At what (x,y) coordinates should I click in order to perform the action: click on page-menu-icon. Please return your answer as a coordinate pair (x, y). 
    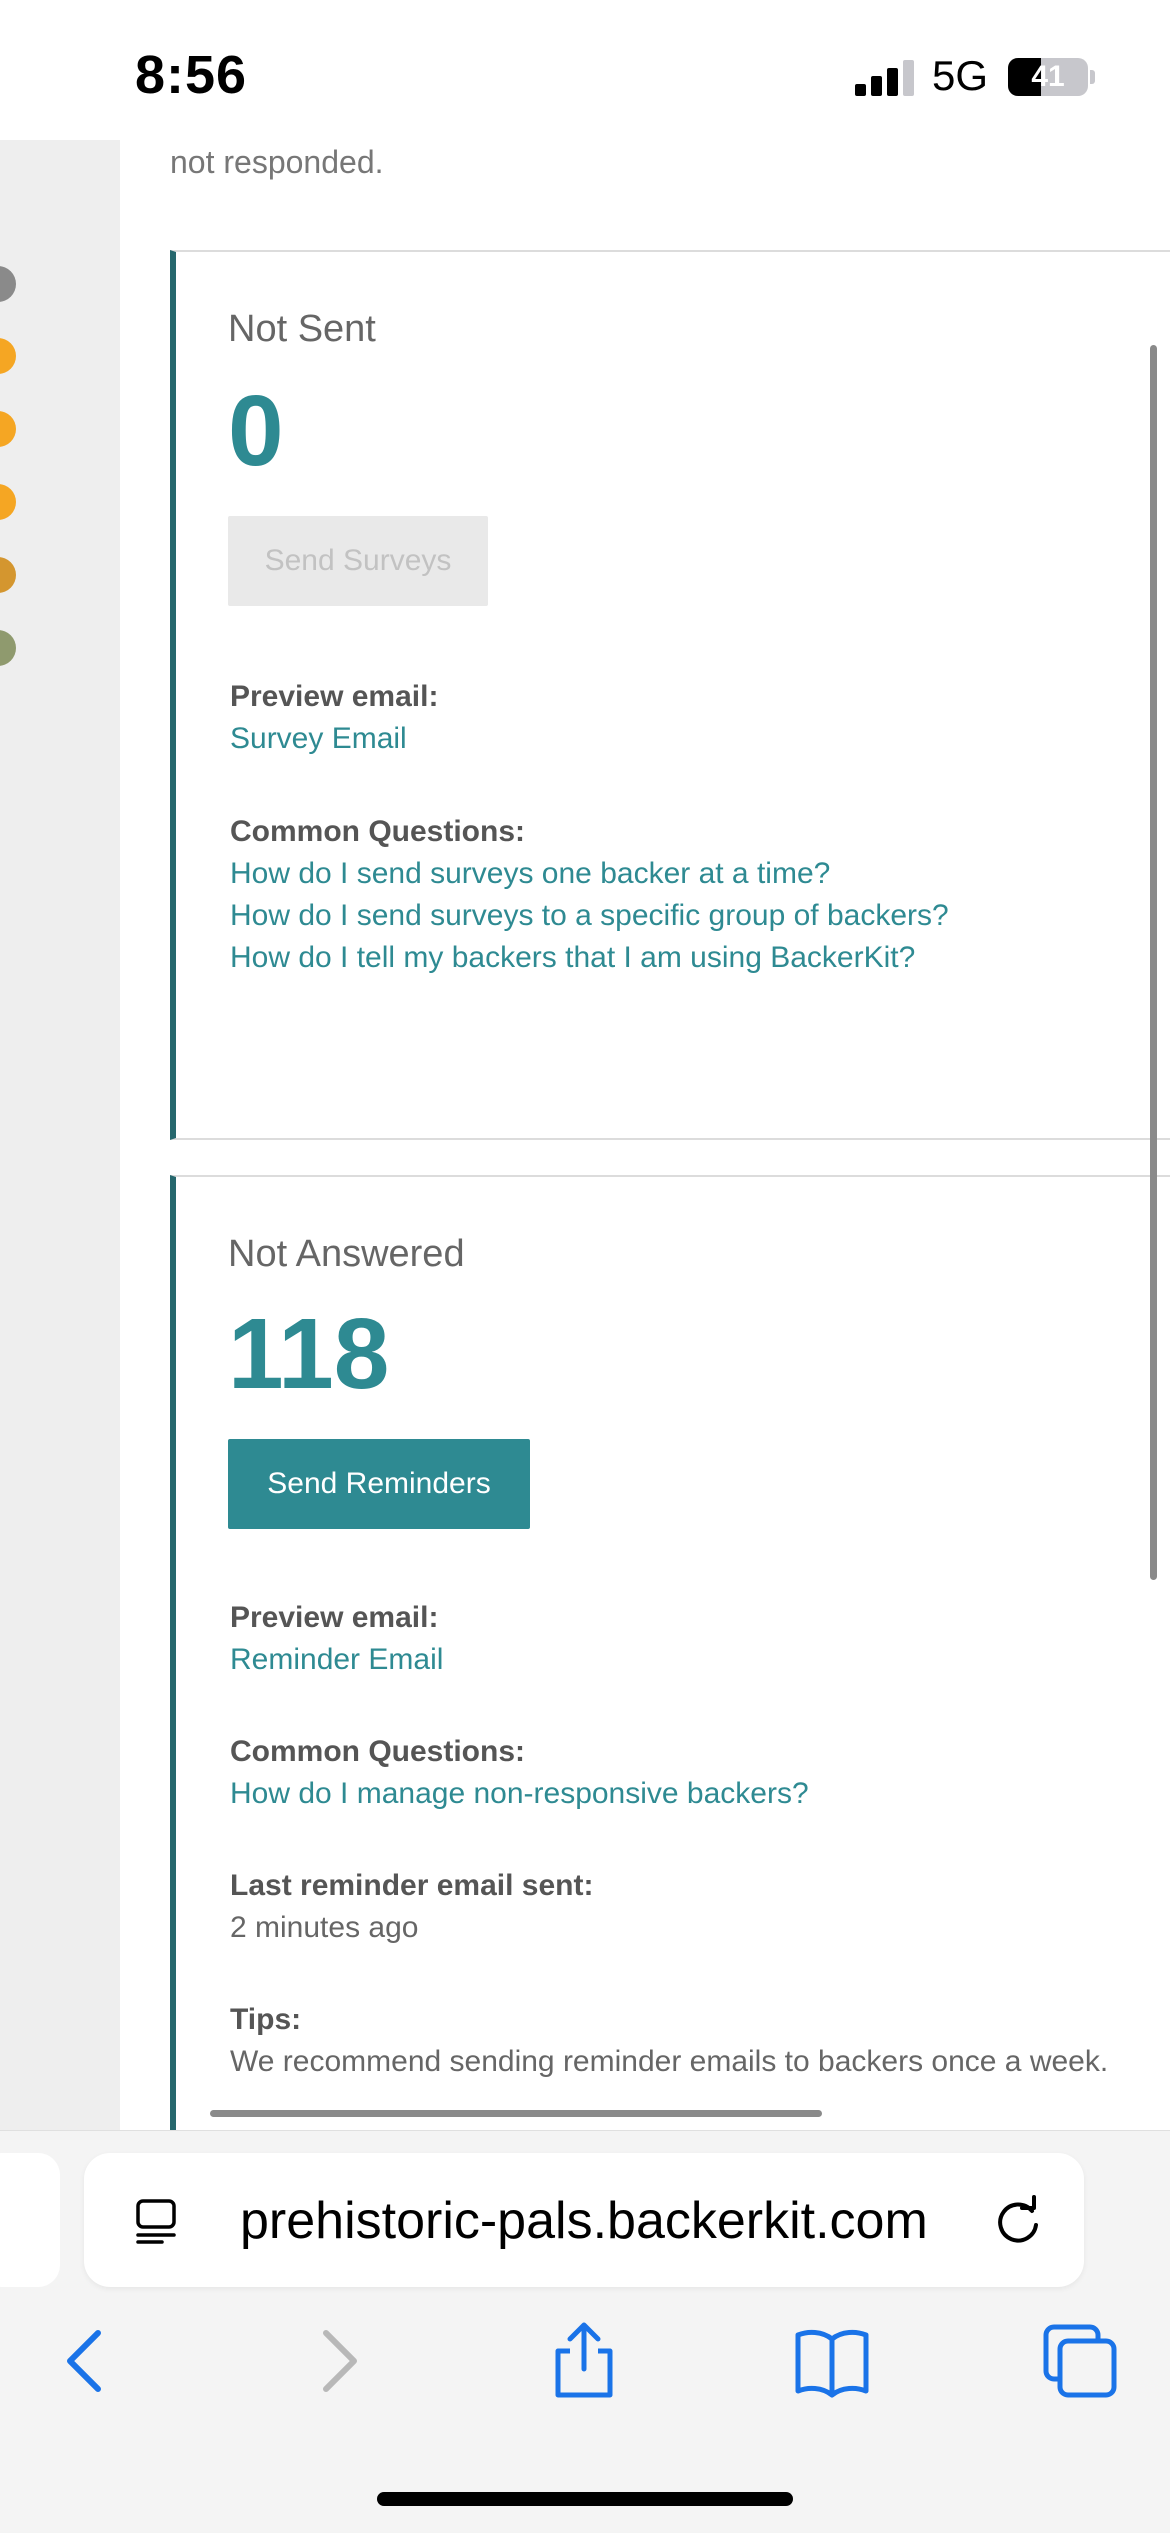
    Looking at the image, I should click on (158, 2221).